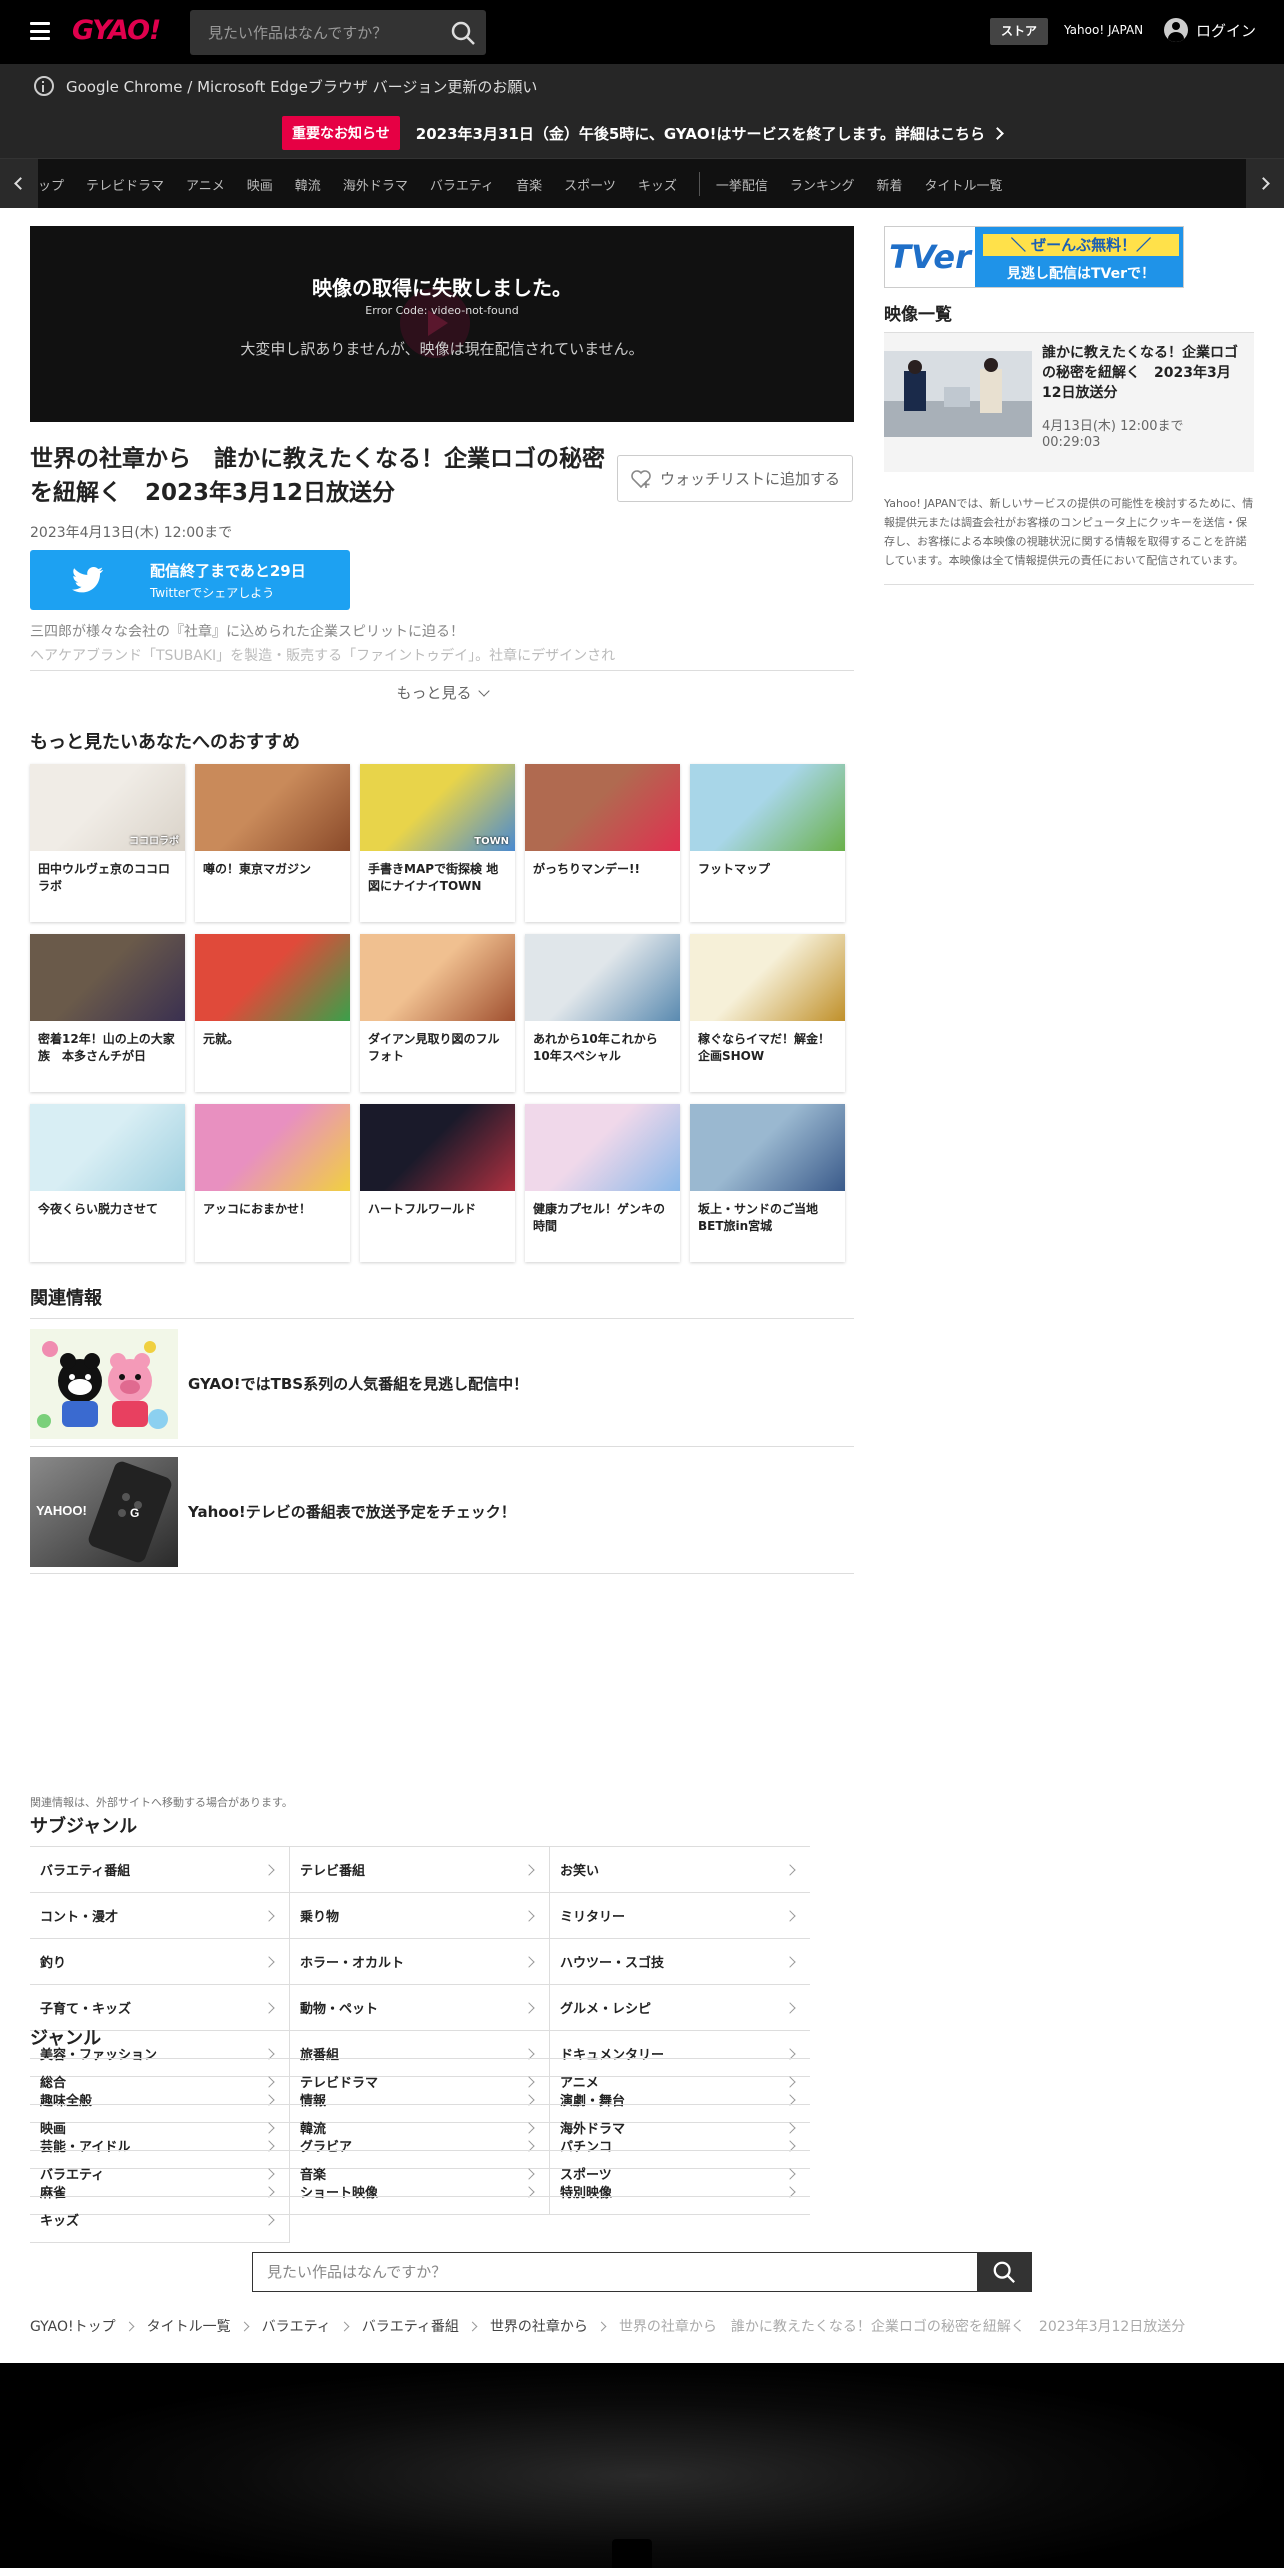 This screenshot has height=2568, width=1284. Describe the element at coordinates (680, 2128) in the screenshot. I see `genre-item: 海外ドラマ` at that location.